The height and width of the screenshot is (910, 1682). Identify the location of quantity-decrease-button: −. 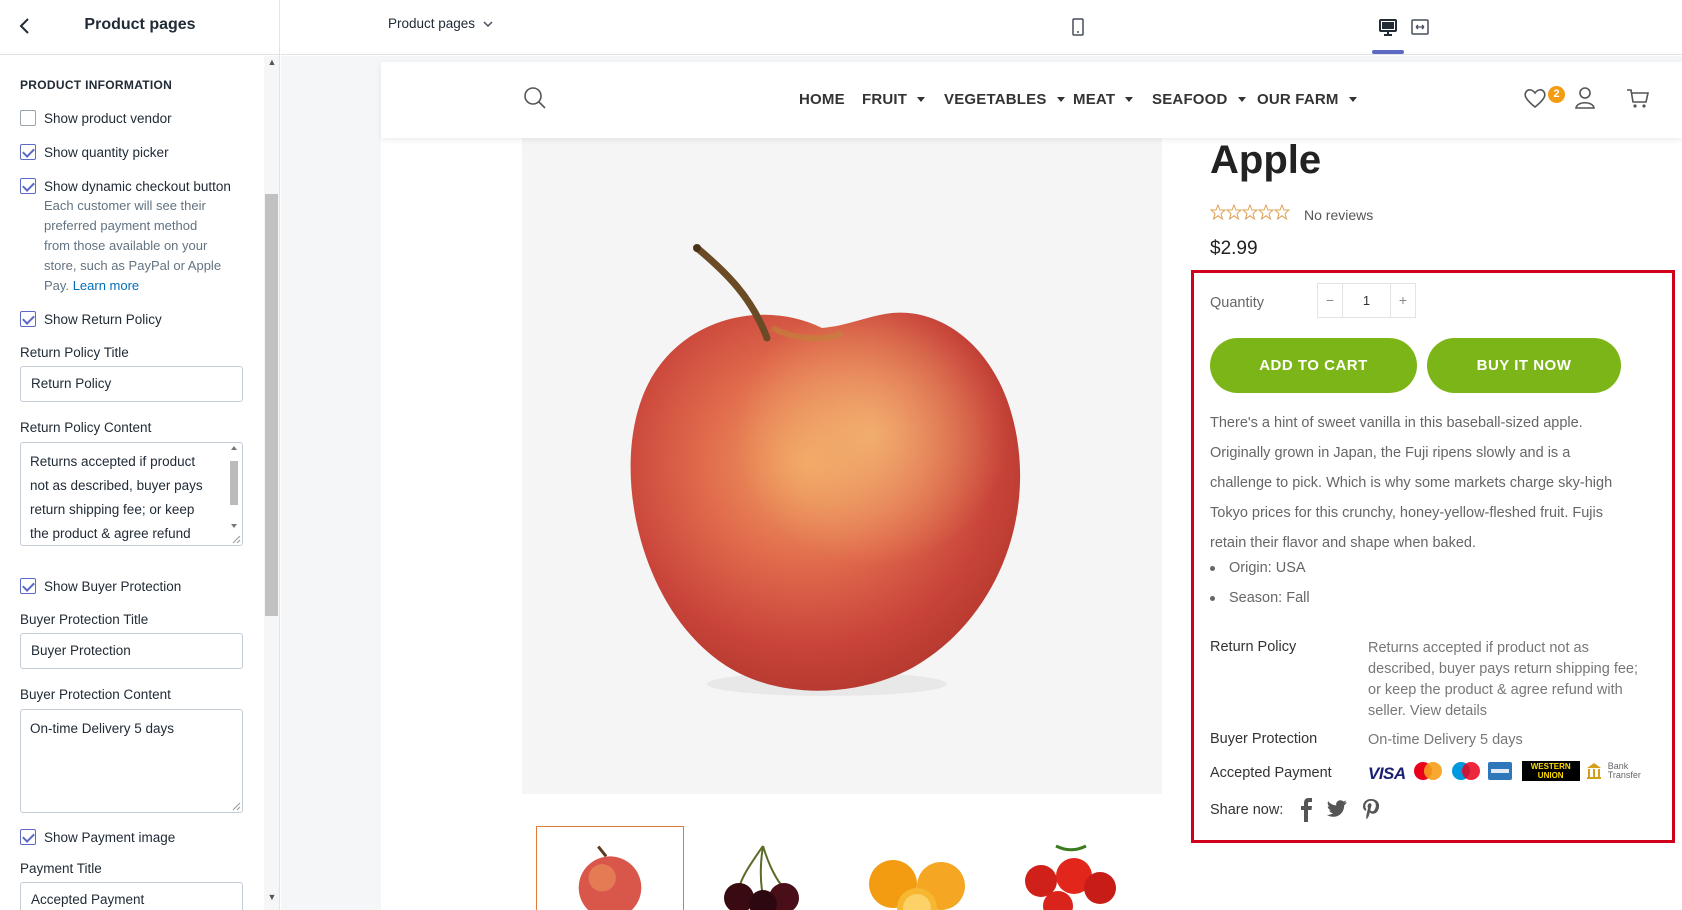
(1330, 300).